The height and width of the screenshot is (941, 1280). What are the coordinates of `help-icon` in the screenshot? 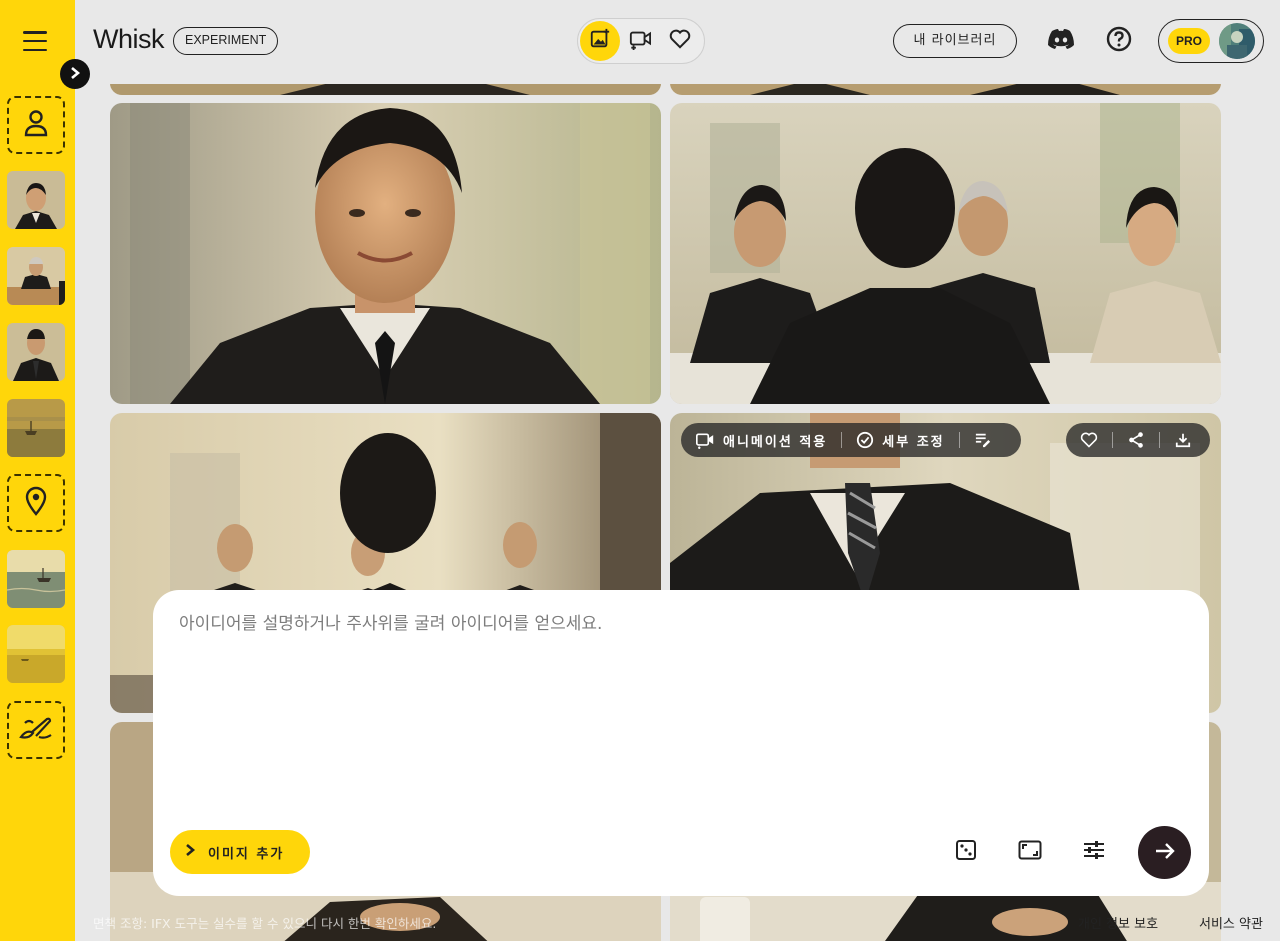 It's located at (1119, 41).